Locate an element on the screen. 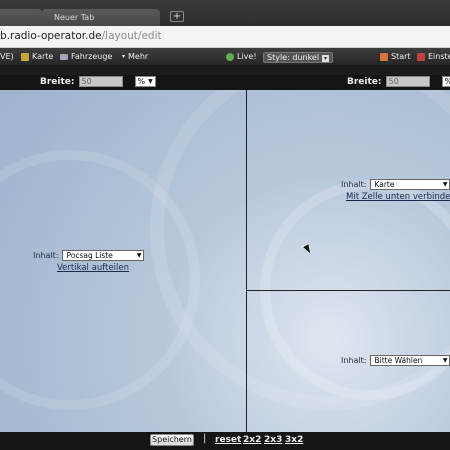  nav-label: Fahrzeuge is located at coordinates (92, 56).